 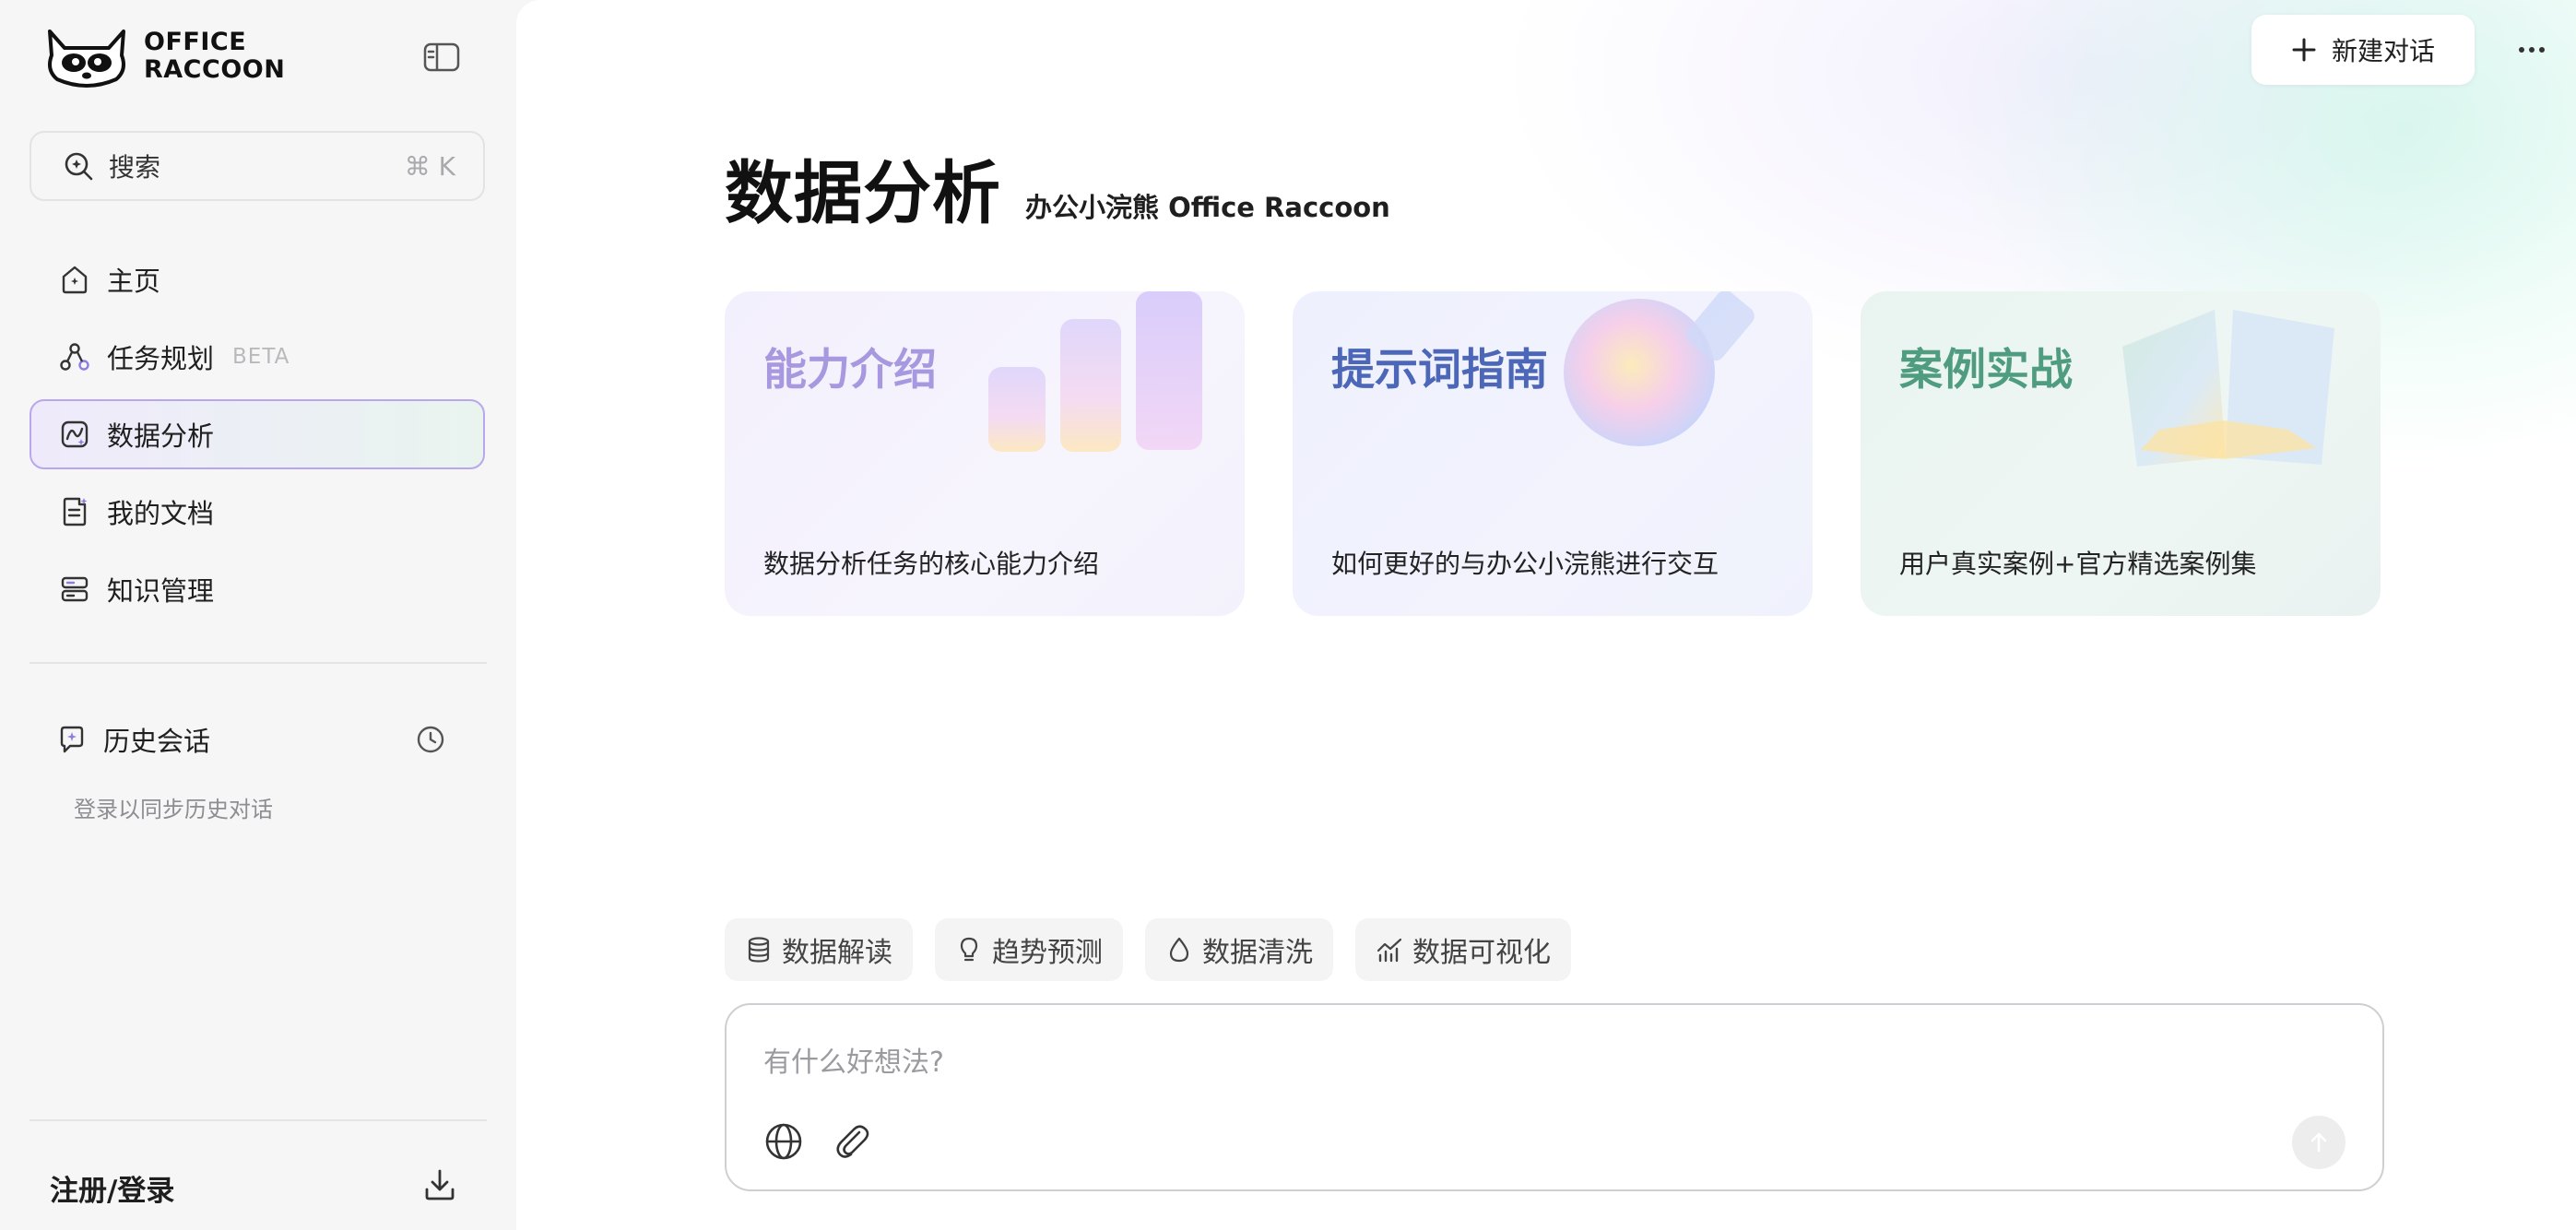 I want to click on sidebar-item-label: 任务规划, so click(x=161, y=358).